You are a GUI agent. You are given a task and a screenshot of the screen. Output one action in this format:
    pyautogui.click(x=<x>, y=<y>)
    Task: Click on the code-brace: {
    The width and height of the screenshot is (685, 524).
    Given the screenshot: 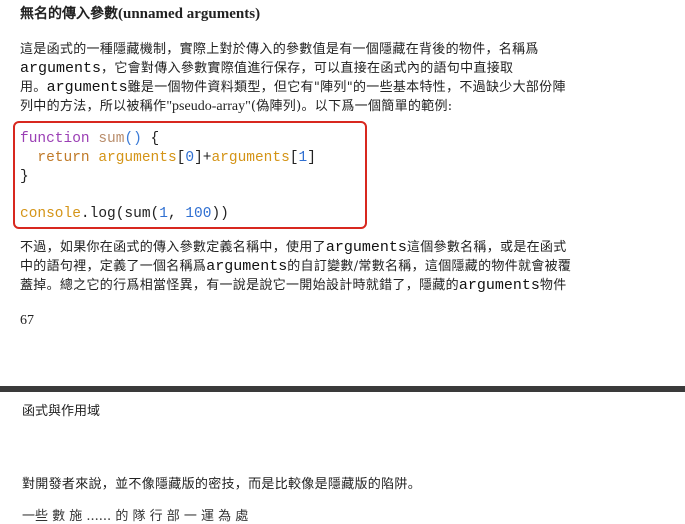 What is the action you would take?
    pyautogui.click(x=150, y=139)
    